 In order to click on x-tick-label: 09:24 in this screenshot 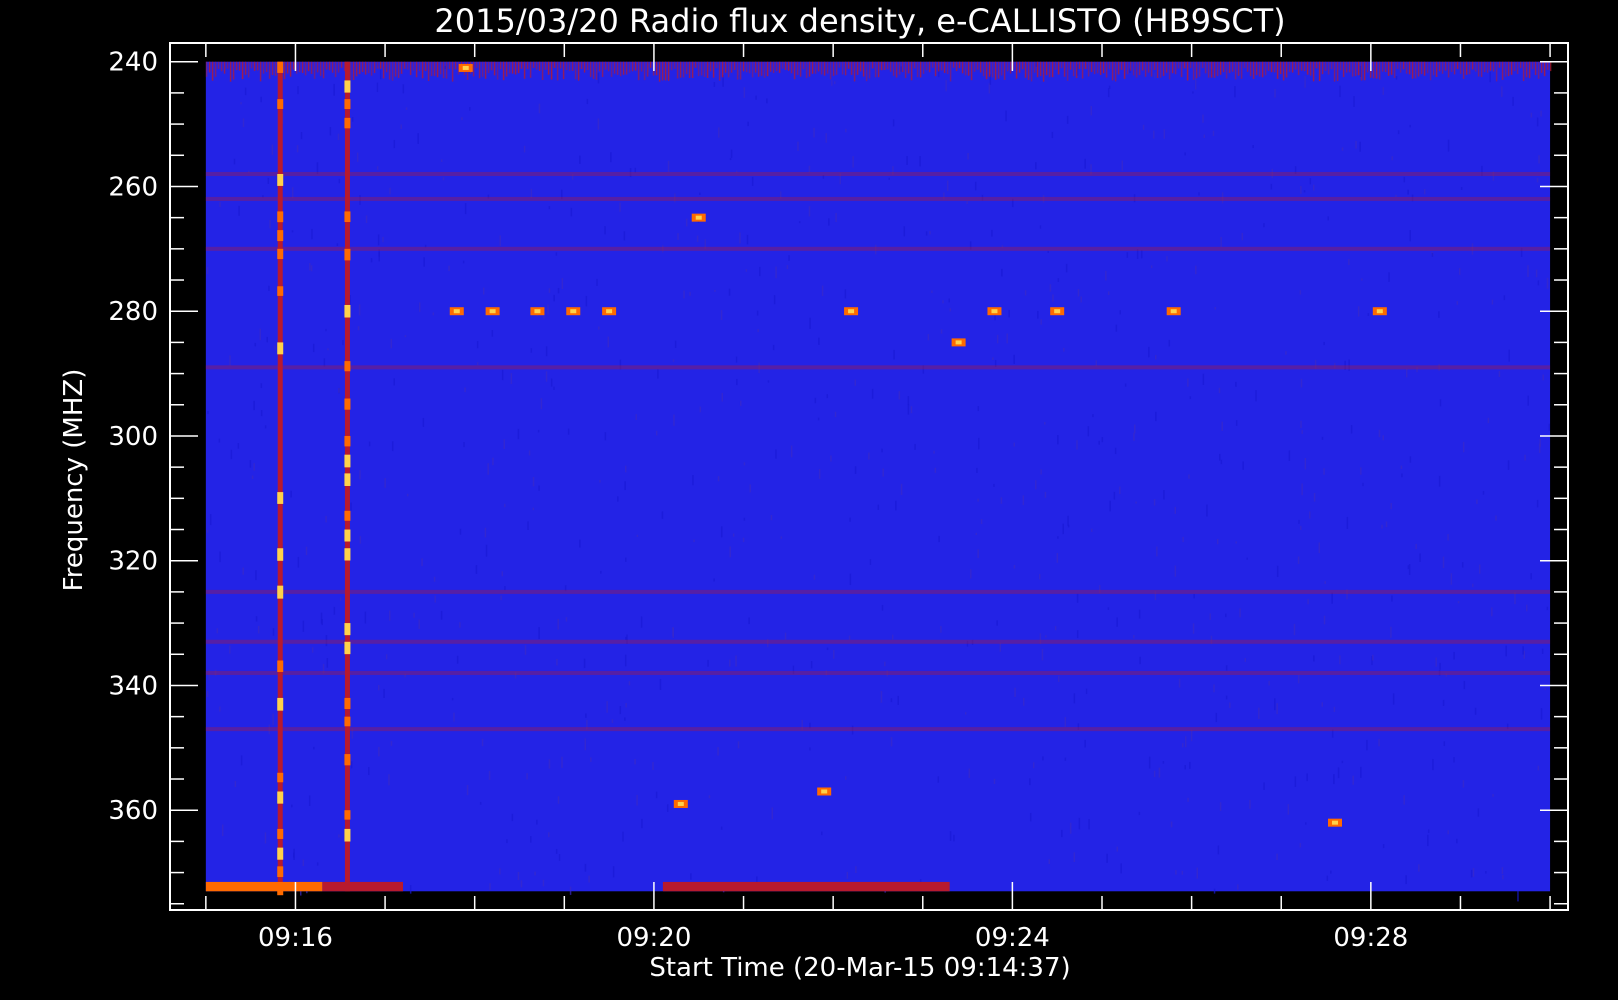, I will do `click(1012, 938)`.